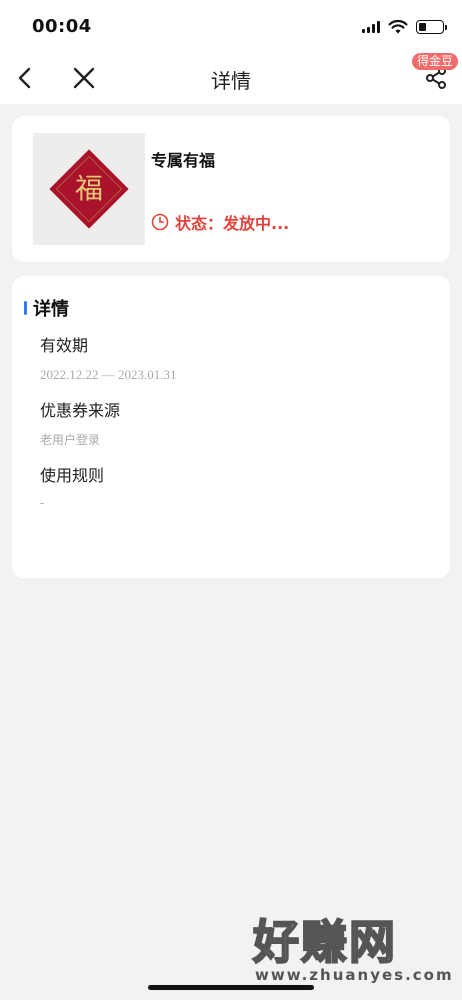 The height and width of the screenshot is (1000, 462). What do you see at coordinates (70, 440) in the screenshot?
I see `source-value: 老用户登录` at bounding box center [70, 440].